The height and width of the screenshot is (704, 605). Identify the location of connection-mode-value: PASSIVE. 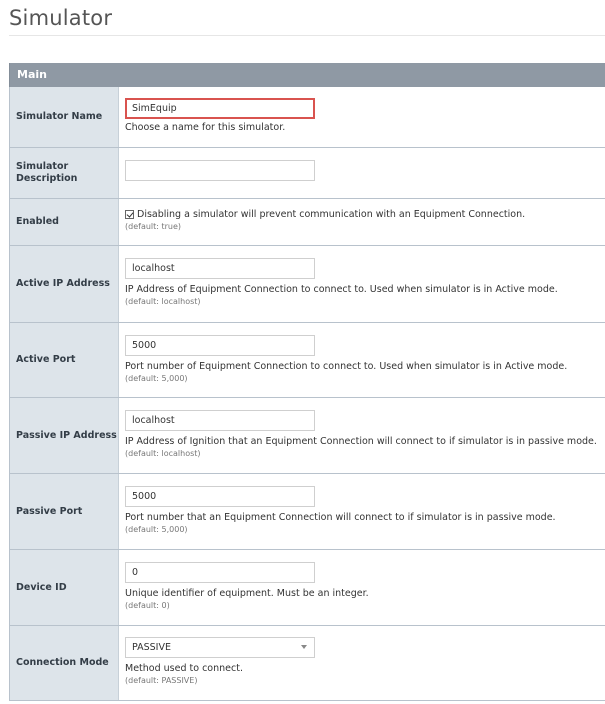
(151, 647).